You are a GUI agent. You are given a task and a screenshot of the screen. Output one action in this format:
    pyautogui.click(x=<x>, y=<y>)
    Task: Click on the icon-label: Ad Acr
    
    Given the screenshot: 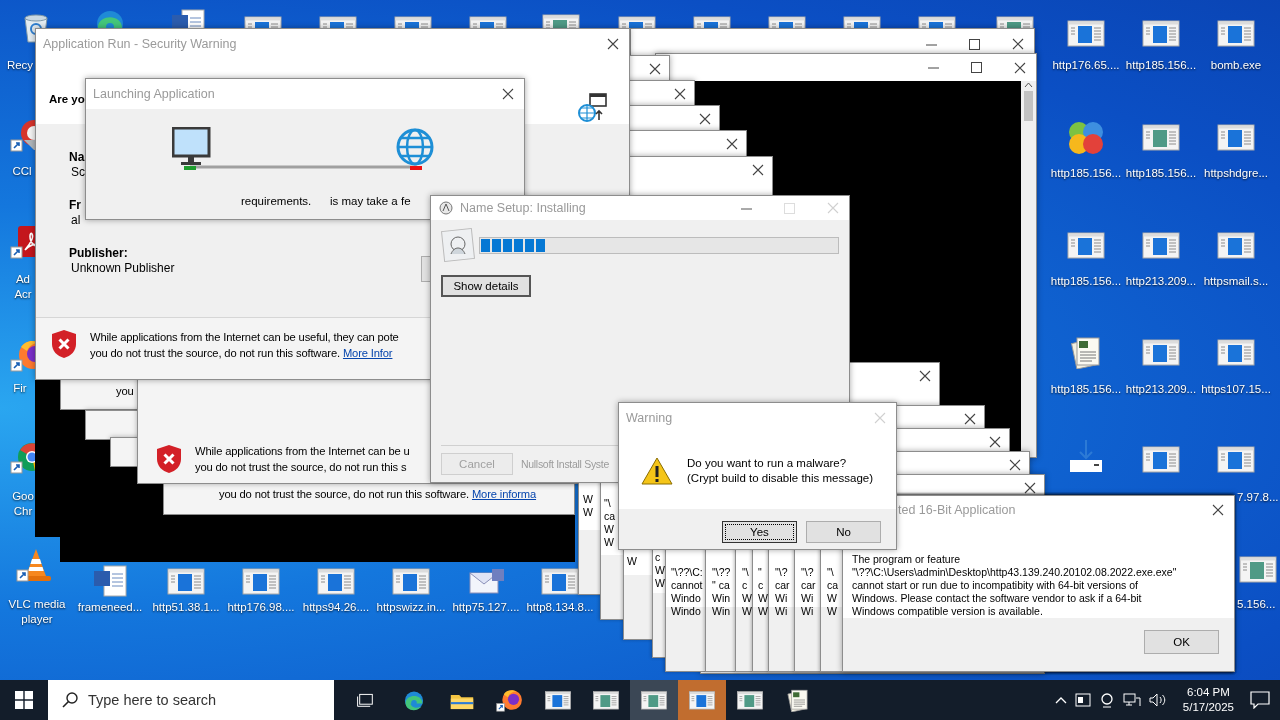 What is the action you would take?
    pyautogui.click(x=23, y=287)
    